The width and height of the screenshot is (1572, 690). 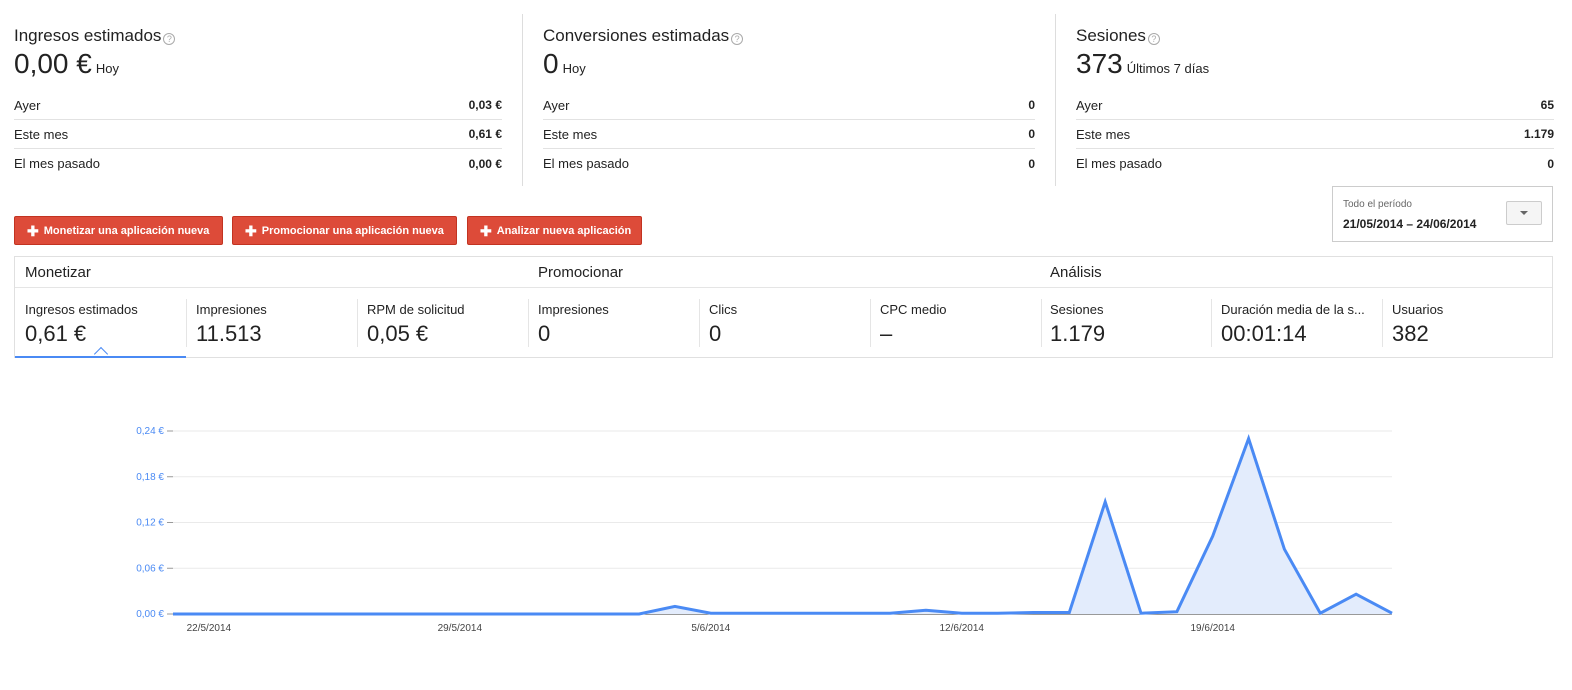 What do you see at coordinates (1076, 272) in the screenshot?
I see `section-analysis-title: Análisis` at bounding box center [1076, 272].